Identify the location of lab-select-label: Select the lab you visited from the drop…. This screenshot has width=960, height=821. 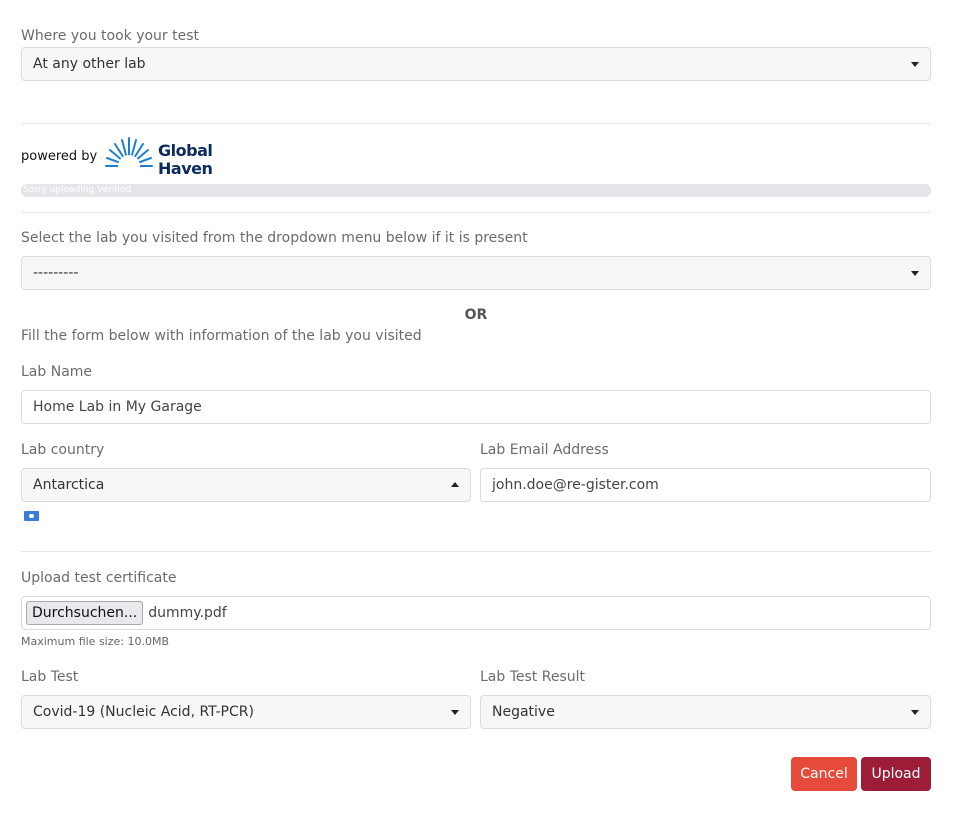
(274, 238).